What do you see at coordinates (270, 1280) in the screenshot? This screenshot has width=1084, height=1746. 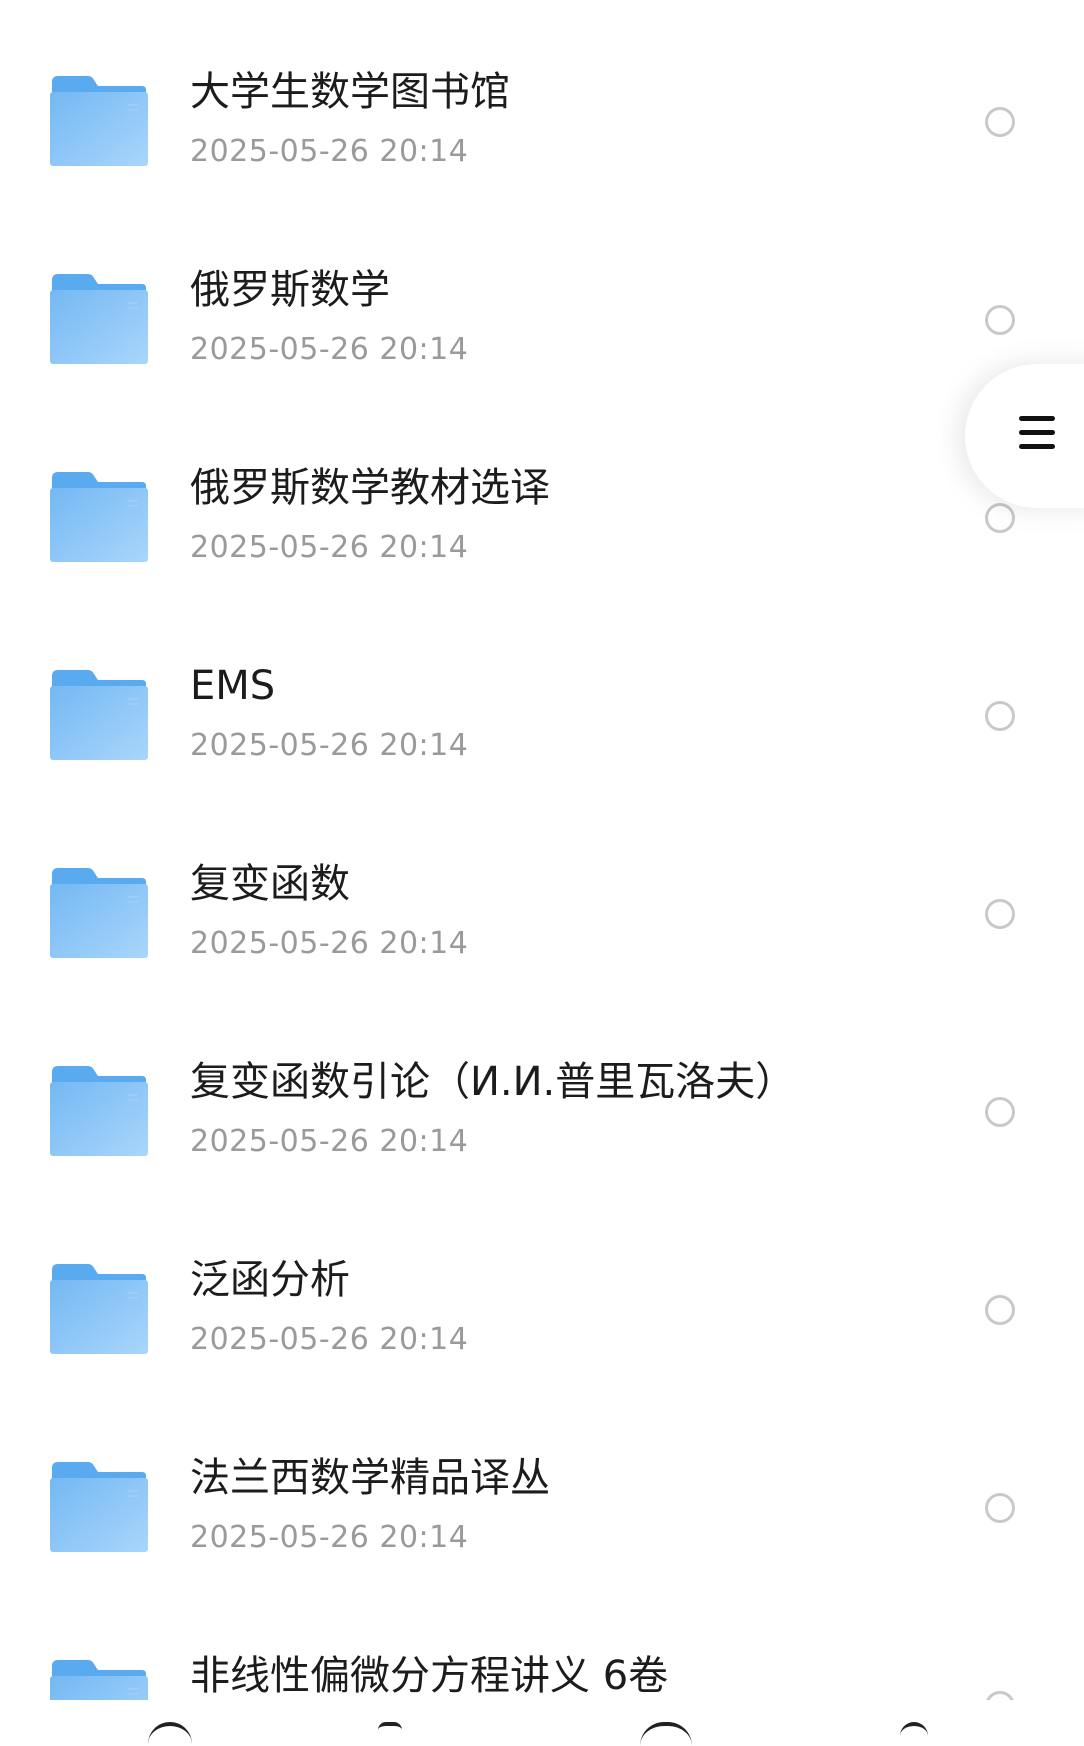 I see `folder-name: 泛函分析` at bounding box center [270, 1280].